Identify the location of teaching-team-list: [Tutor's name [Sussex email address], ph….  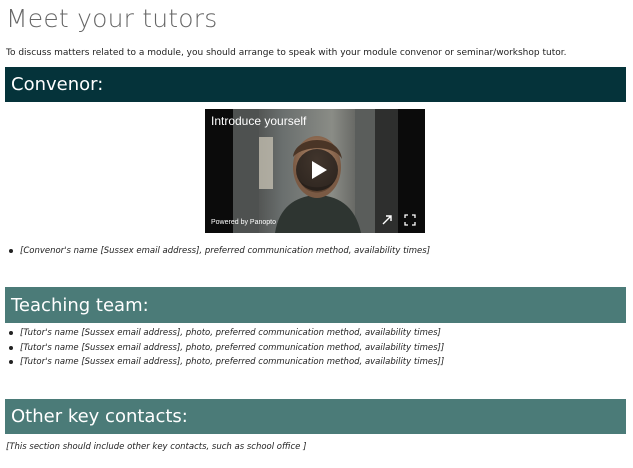
(226, 348).